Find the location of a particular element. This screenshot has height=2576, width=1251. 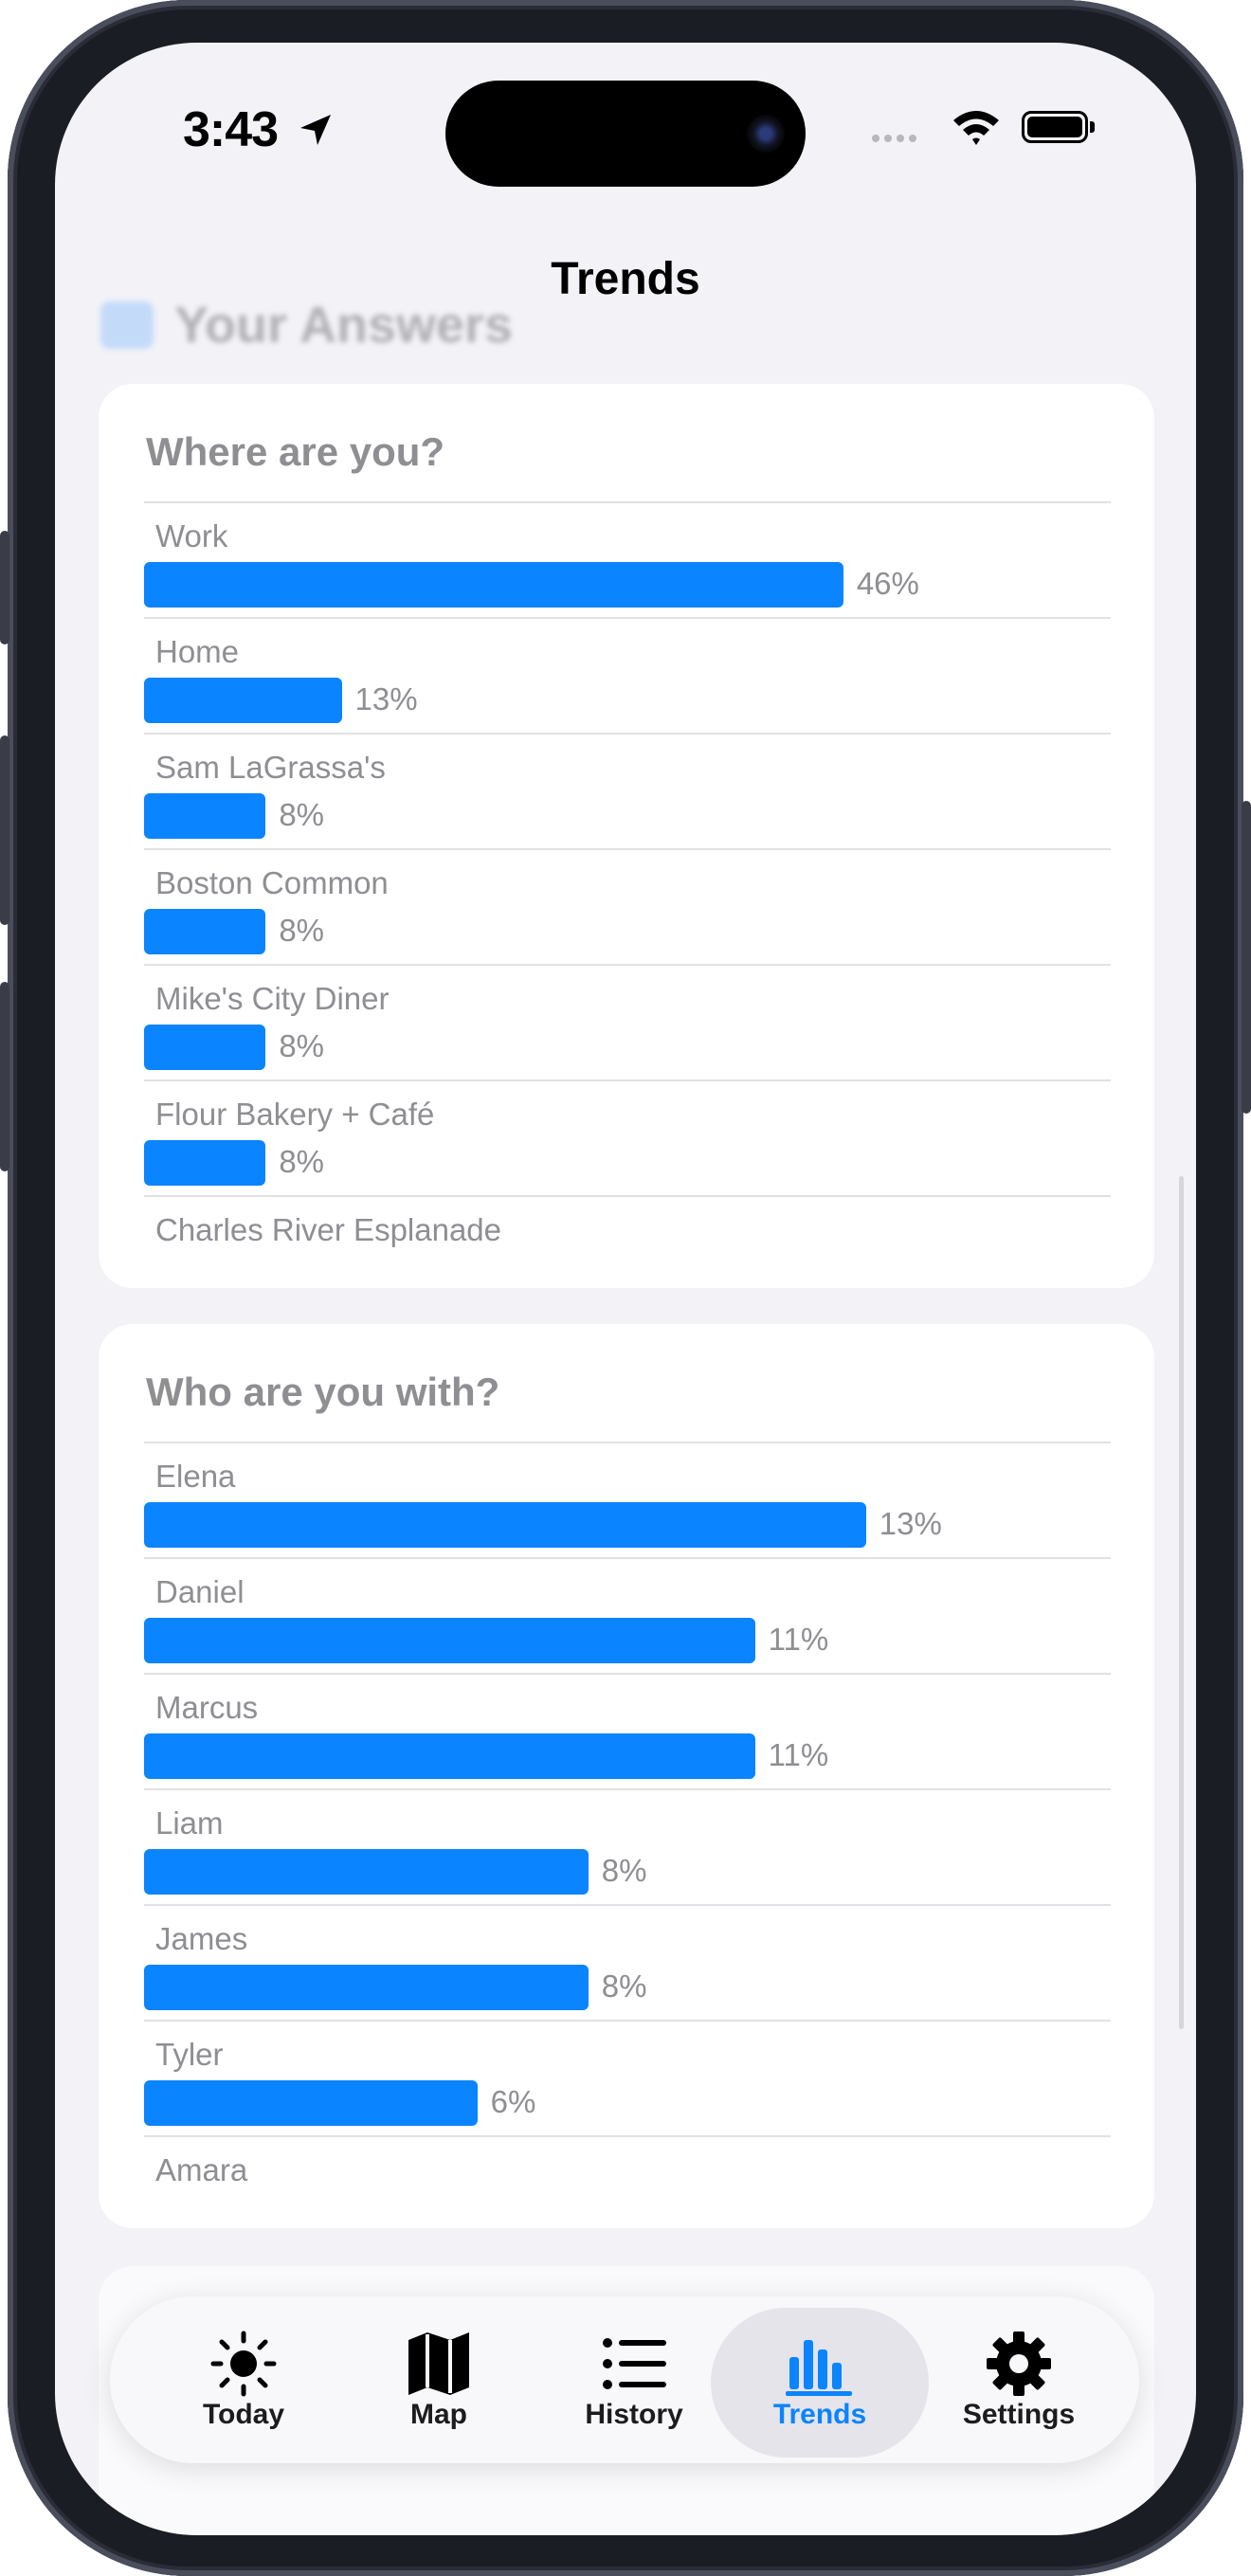

scroll-indicator is located at coordinates (1181, 1602).